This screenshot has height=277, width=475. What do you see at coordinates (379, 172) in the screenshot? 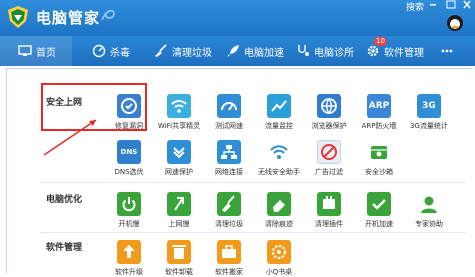
I see `tile-label: 安全沙箱` at bounding box center [379, 172].